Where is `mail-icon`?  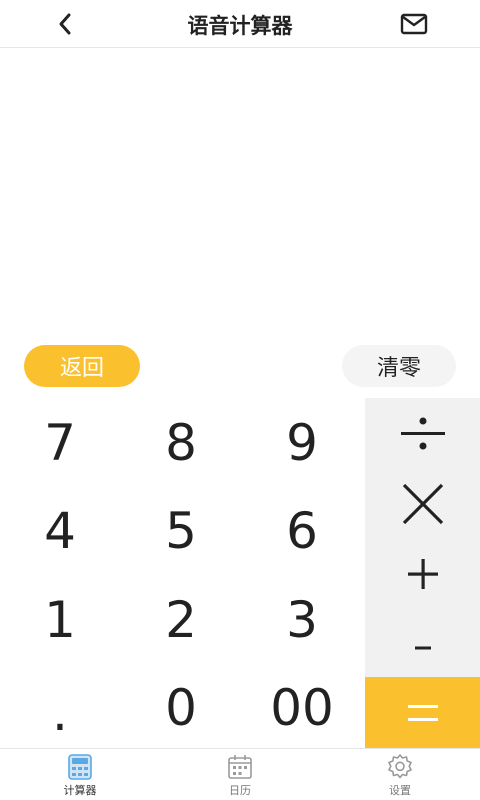
mail-icon is located at coordinates (414, 24).